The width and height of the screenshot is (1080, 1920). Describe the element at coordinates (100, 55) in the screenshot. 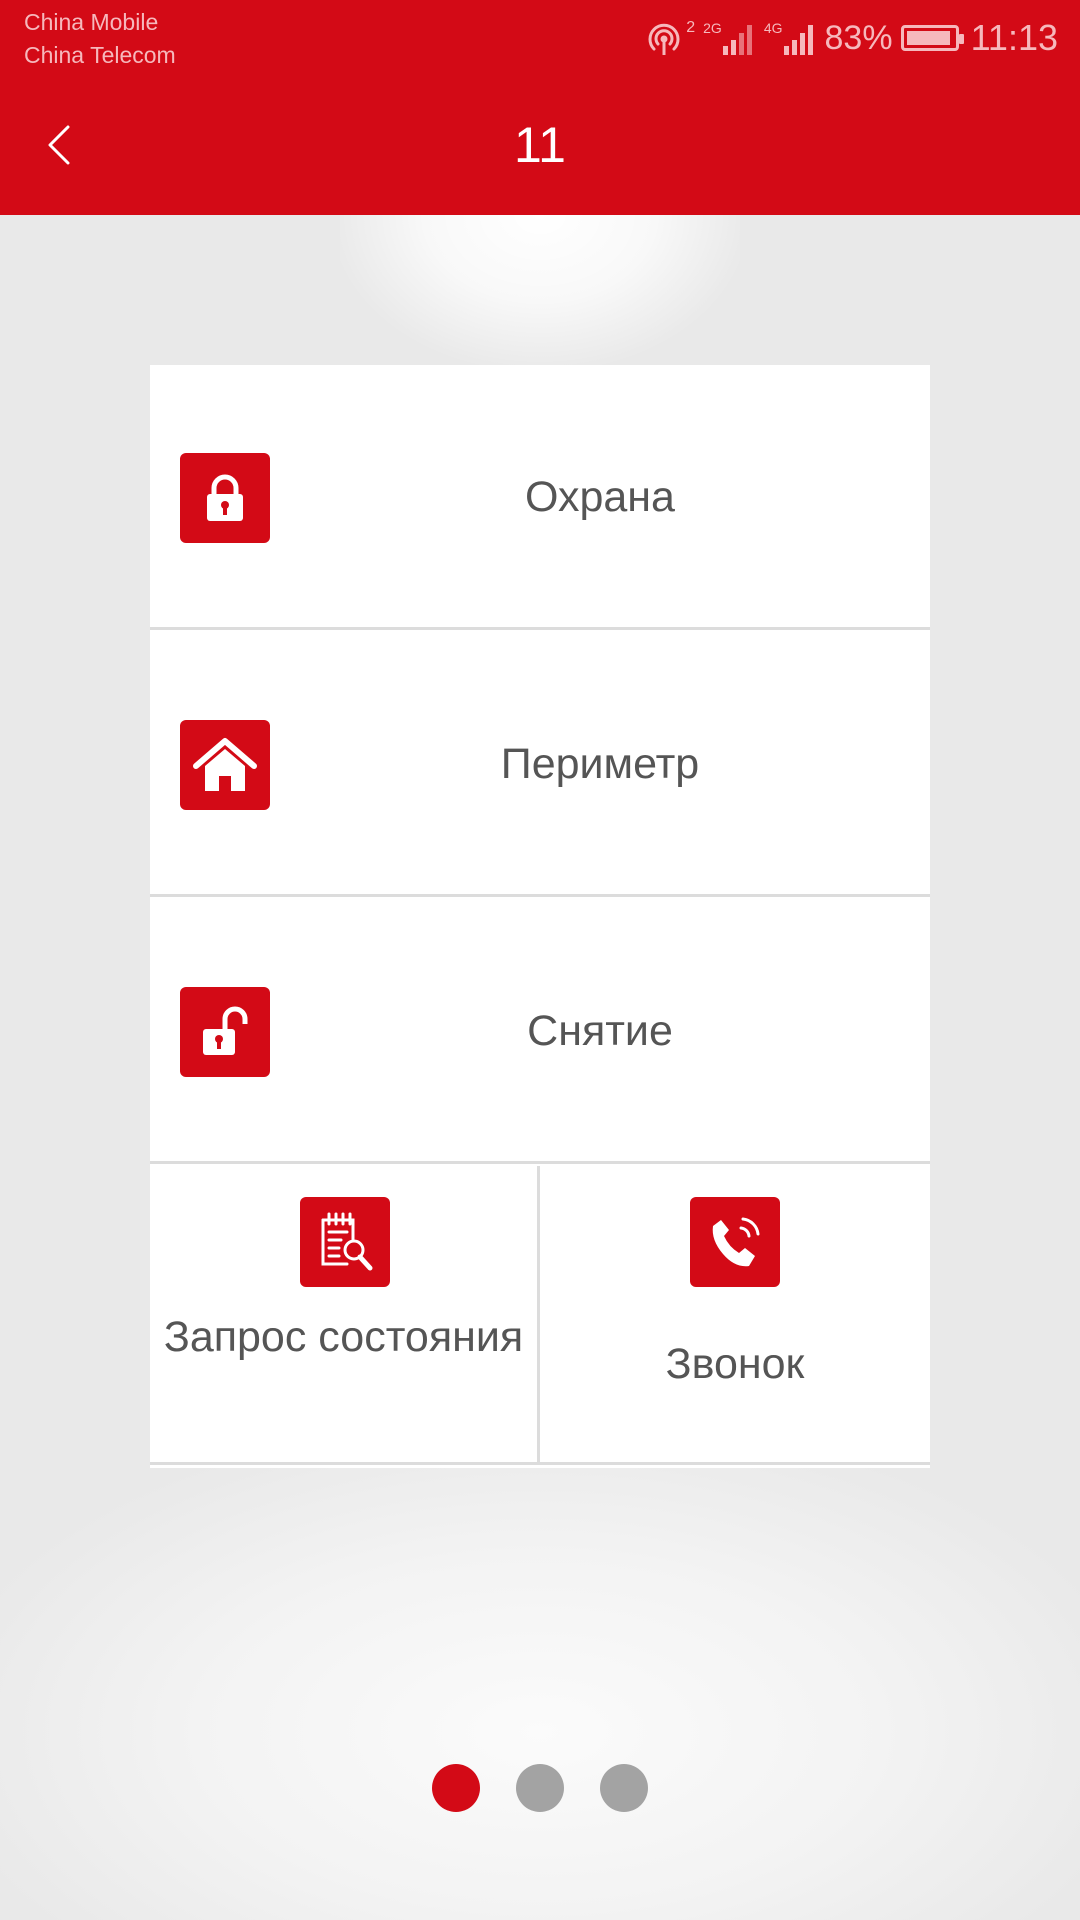

I see `carrier-2: China Telecom` at that location.